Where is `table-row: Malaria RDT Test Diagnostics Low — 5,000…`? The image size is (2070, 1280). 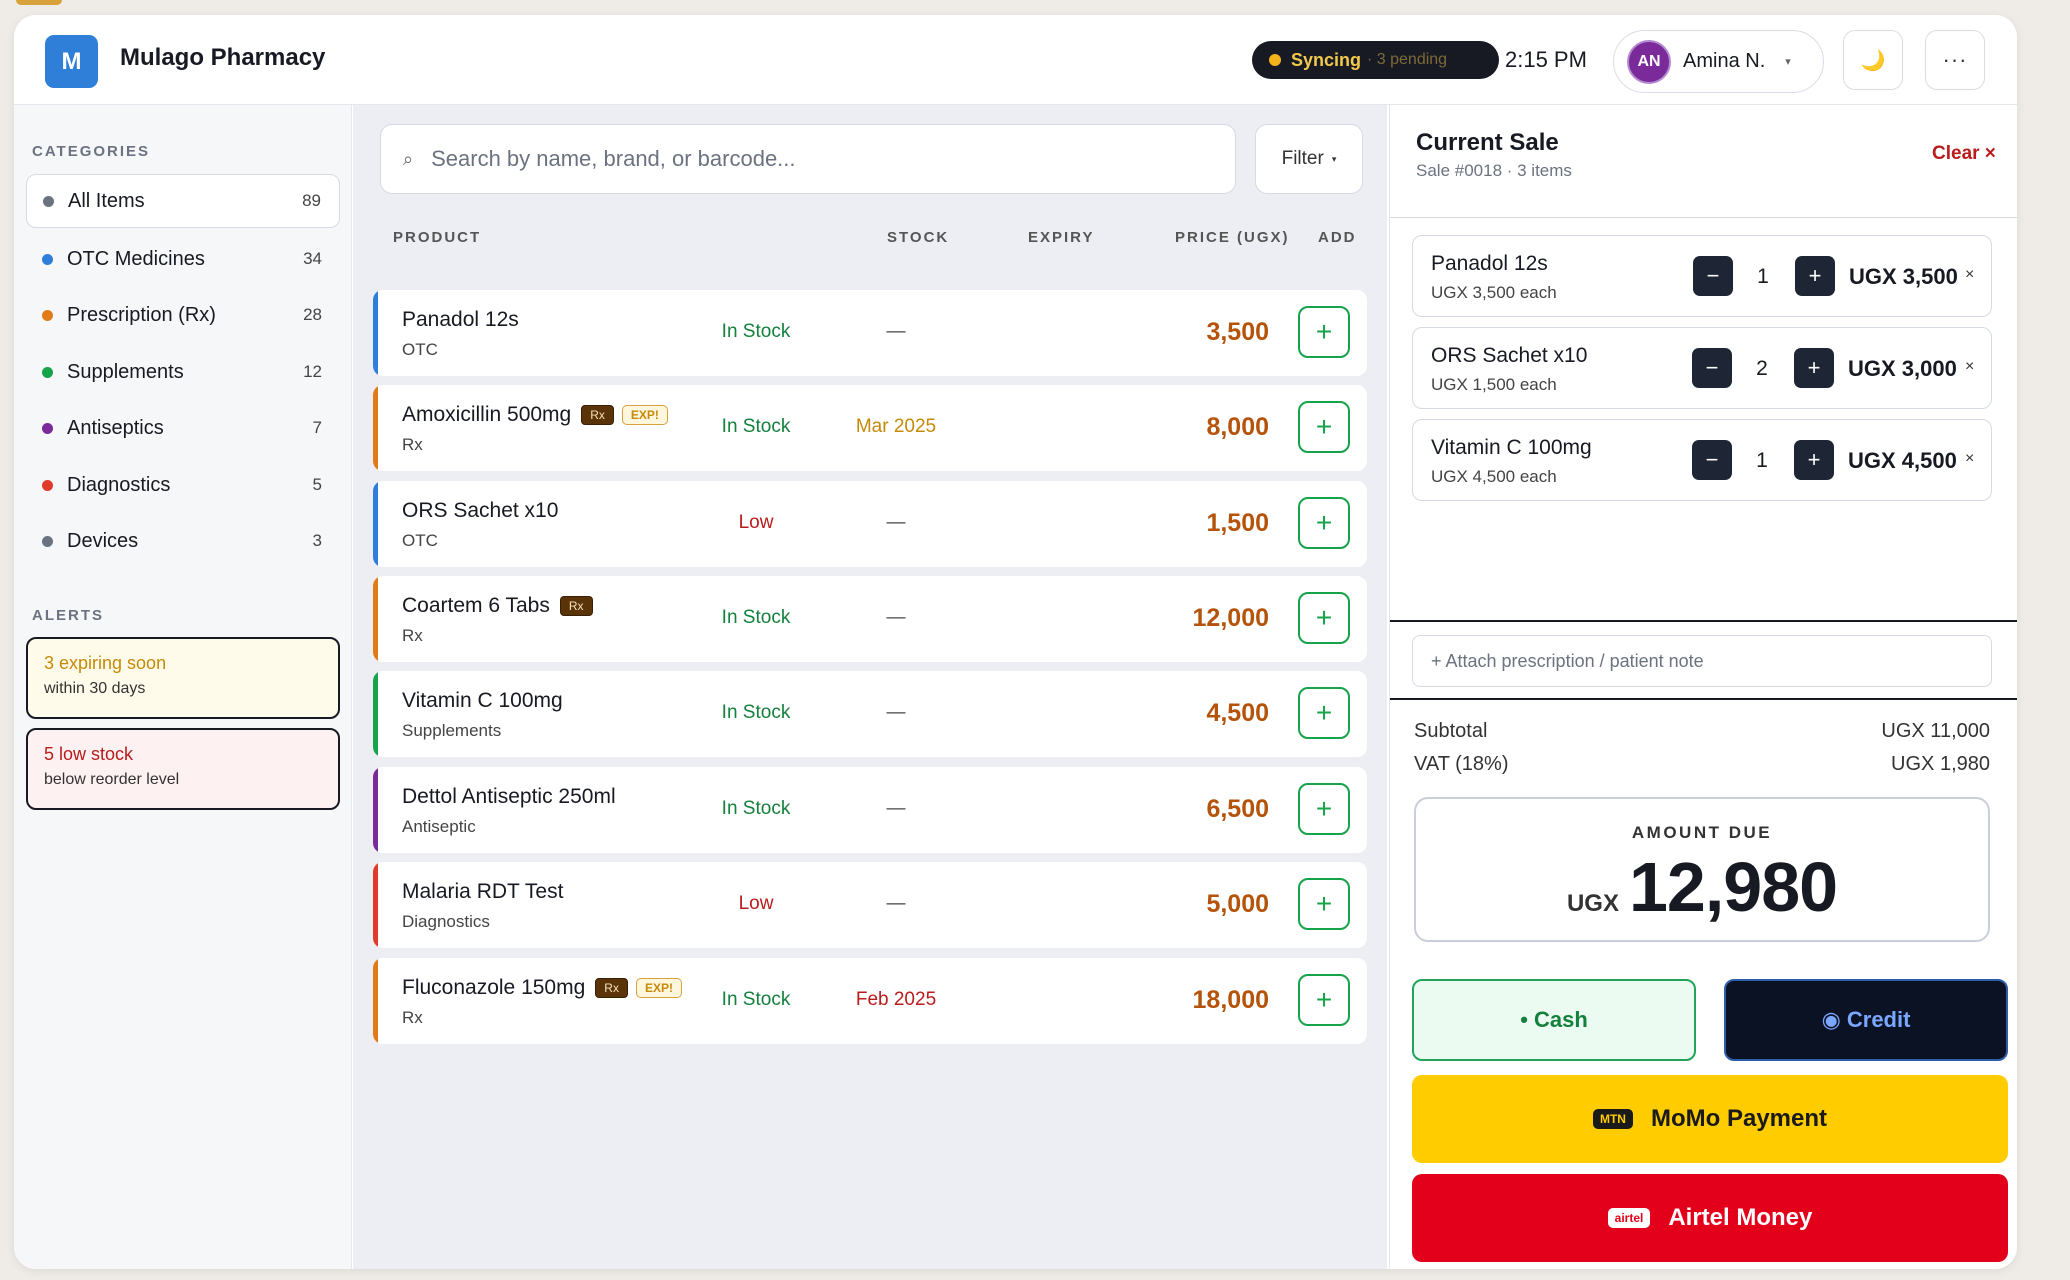
table-row: Malaria RDT Test Diagnostics Low — 5,000… is located at coordinates (870, 905).